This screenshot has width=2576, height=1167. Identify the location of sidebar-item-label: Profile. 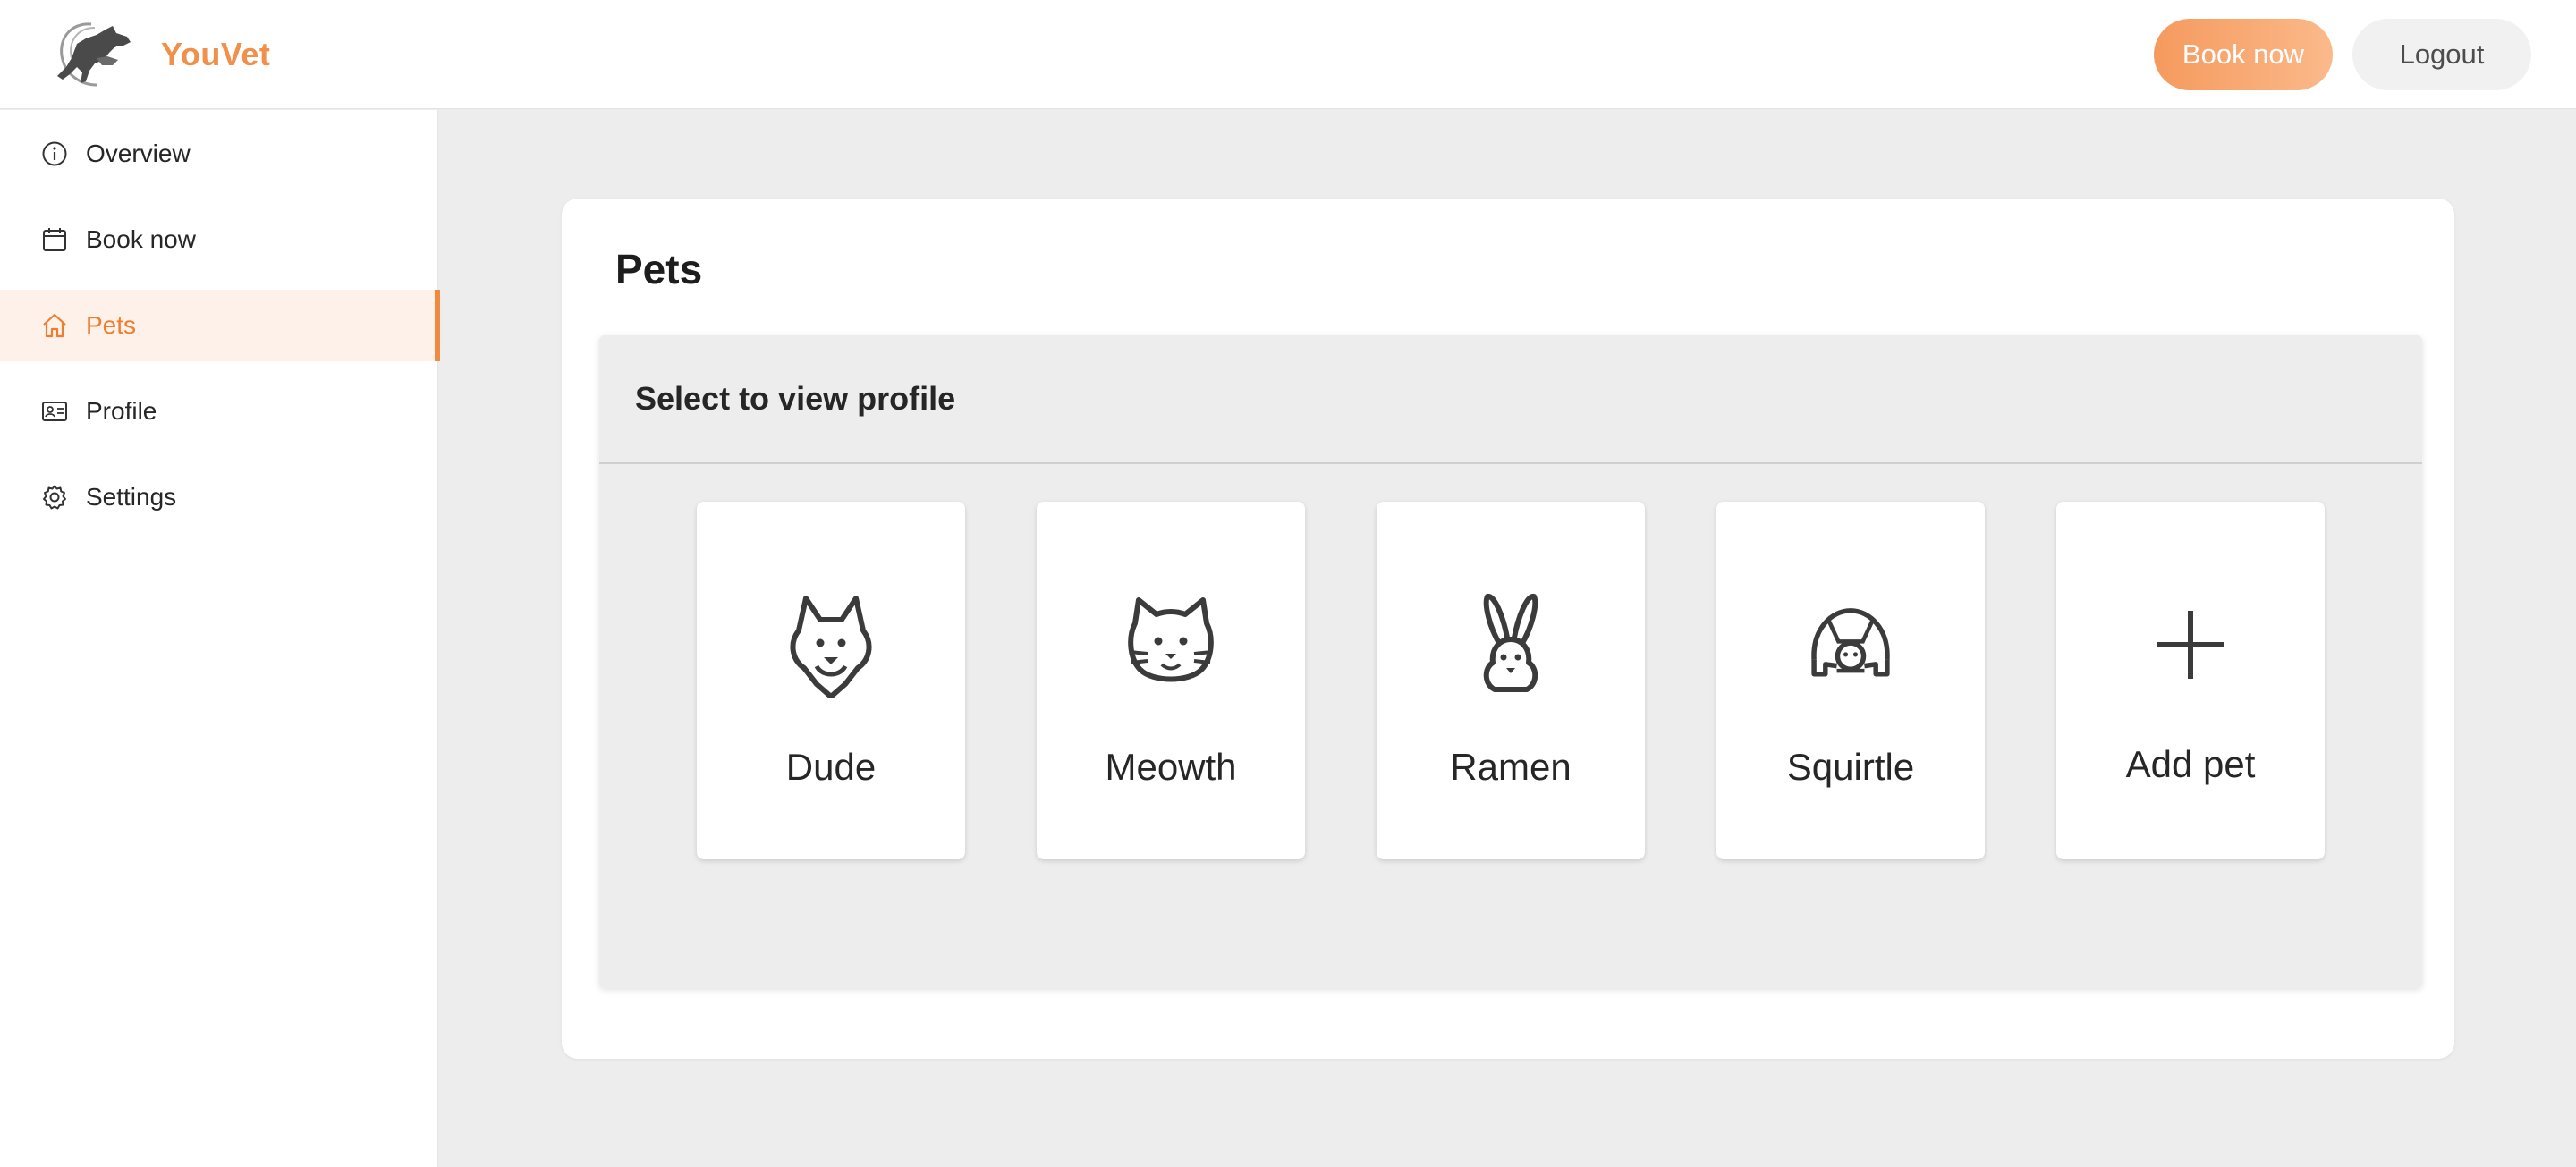
(121, 411).